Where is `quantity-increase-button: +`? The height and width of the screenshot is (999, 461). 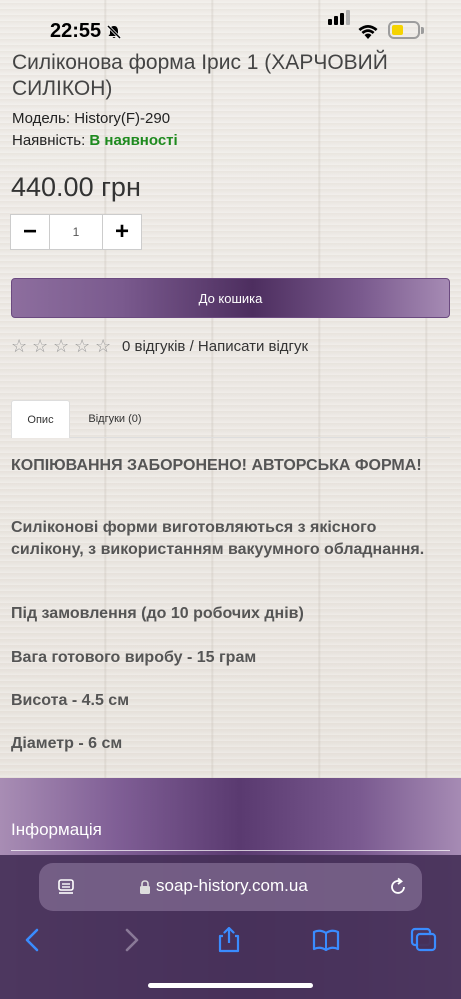 quantity-increase-button: + is located at coordinates (122, 232).